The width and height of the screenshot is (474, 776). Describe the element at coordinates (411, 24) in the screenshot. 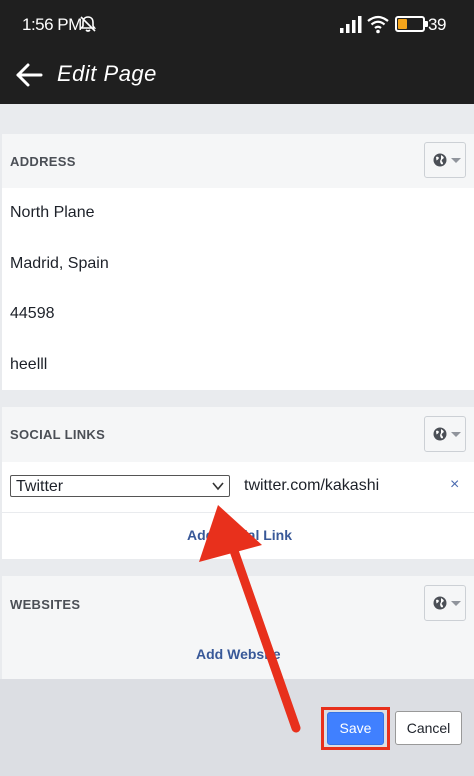

I see `battery-icon` at that location.